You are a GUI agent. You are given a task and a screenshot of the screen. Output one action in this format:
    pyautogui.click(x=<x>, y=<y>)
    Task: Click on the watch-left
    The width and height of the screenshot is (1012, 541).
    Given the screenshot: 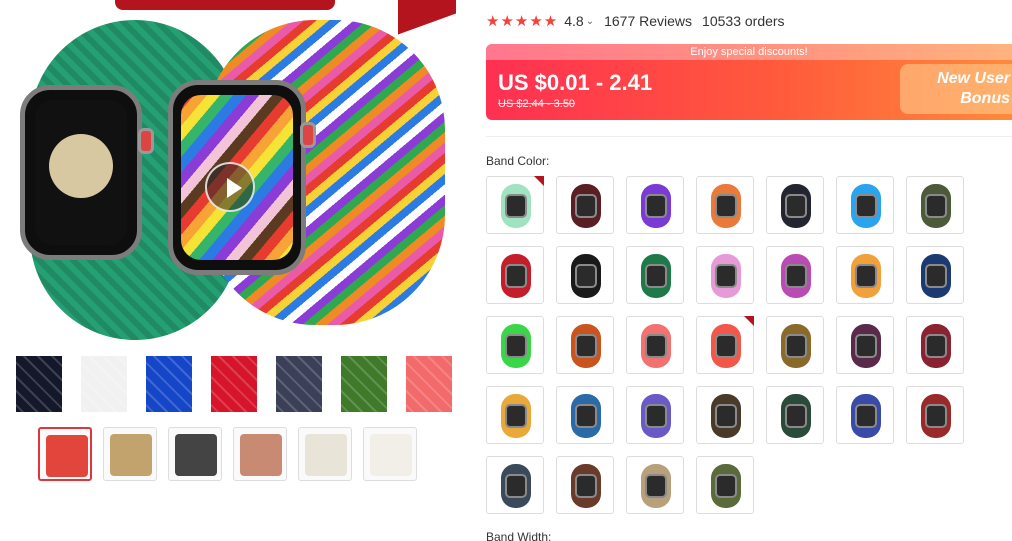 What is the action you would take?
    pyautogui.click(x=81, y=172)
    